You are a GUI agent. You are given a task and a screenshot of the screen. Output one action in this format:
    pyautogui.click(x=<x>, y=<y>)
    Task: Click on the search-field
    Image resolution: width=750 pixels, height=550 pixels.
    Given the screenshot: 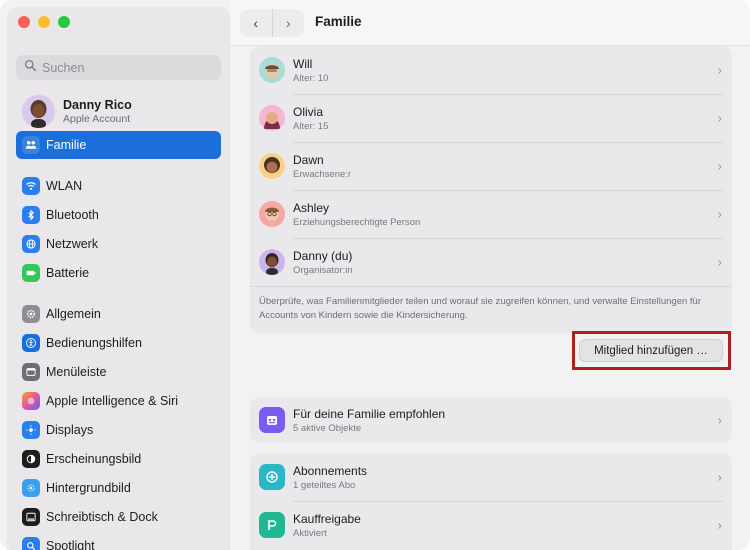 What is the action you would take?
    pyautogui.click(x=118, y=67)
    